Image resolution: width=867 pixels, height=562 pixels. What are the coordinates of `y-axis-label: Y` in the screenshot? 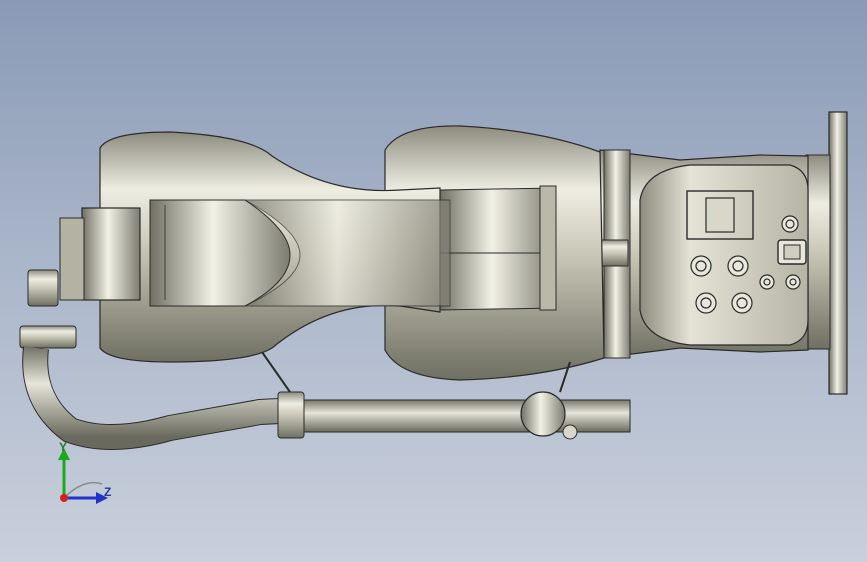 It's located at (63, 447).